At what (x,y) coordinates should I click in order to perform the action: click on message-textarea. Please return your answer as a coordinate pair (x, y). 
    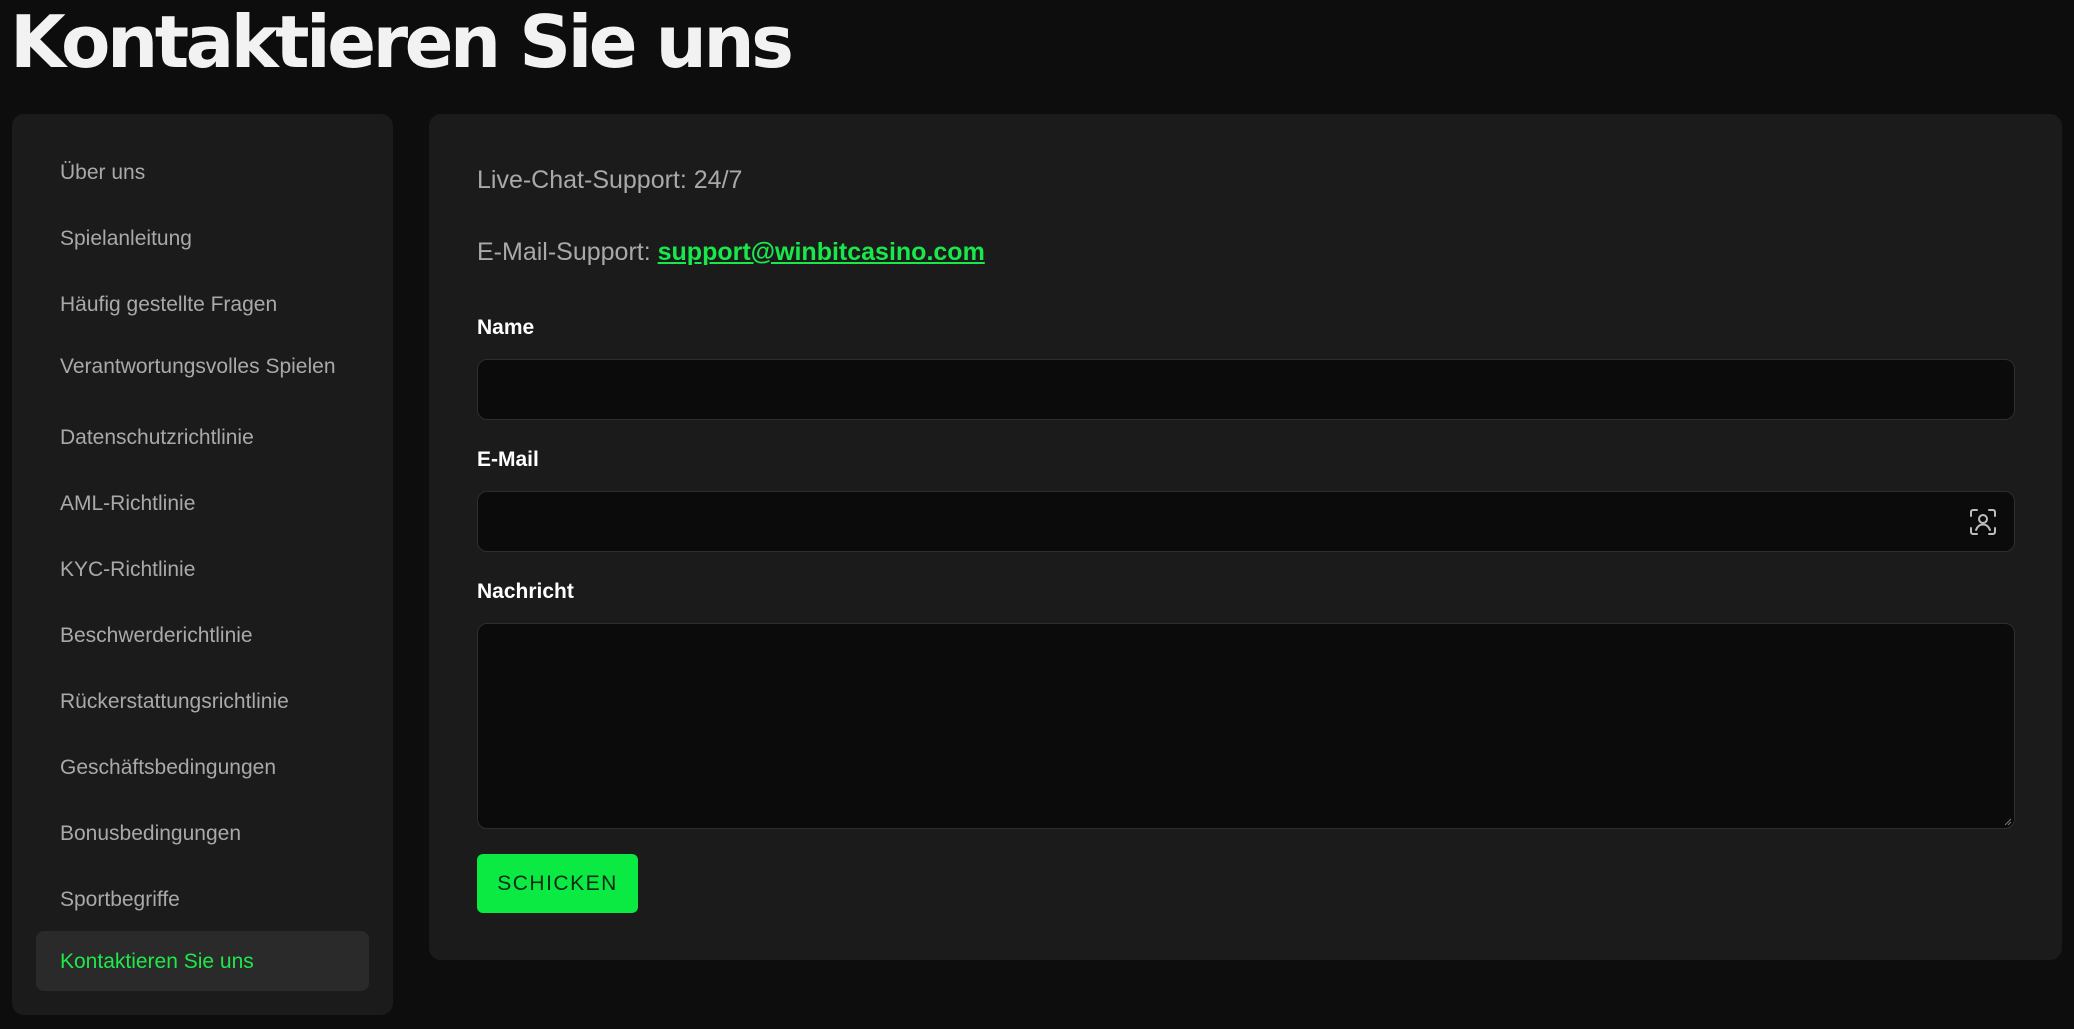
    Looking at the image, I should click on (1246, 726).